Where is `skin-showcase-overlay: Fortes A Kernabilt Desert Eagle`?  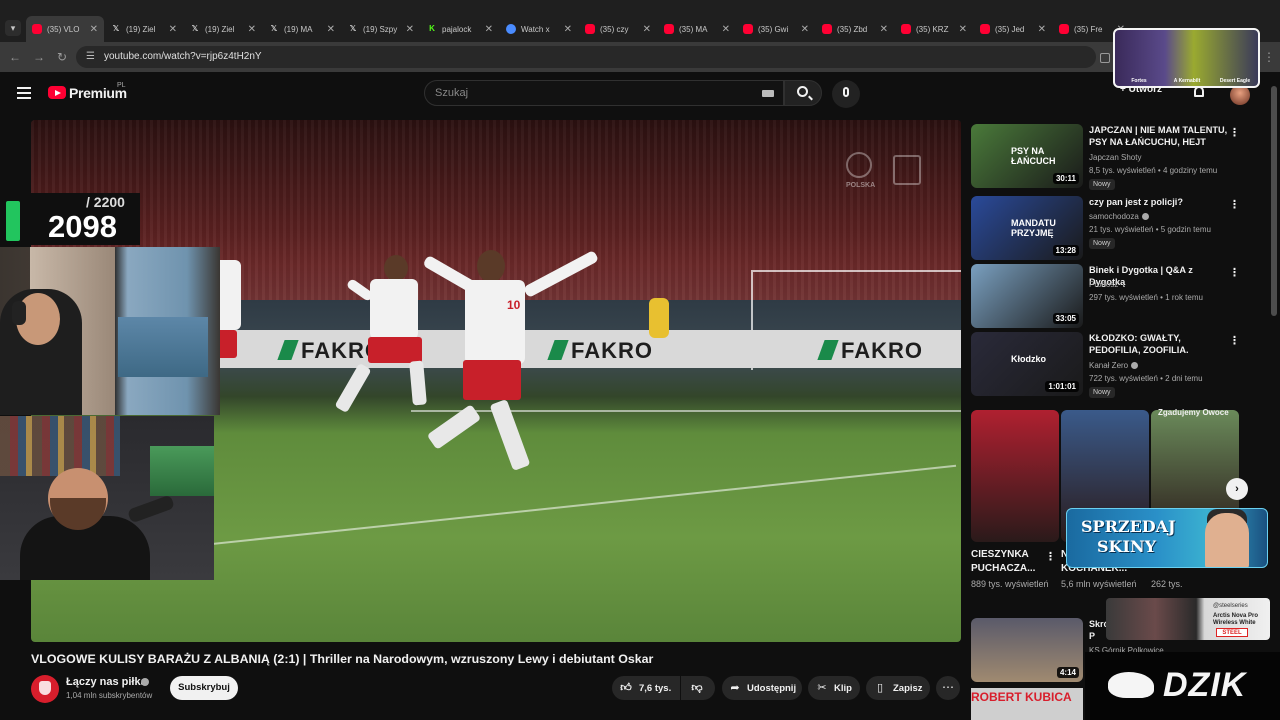 skin-showcase-overlay: Fortes A Kernabilt Desert Eagle is located at coordinates (1186, 58).